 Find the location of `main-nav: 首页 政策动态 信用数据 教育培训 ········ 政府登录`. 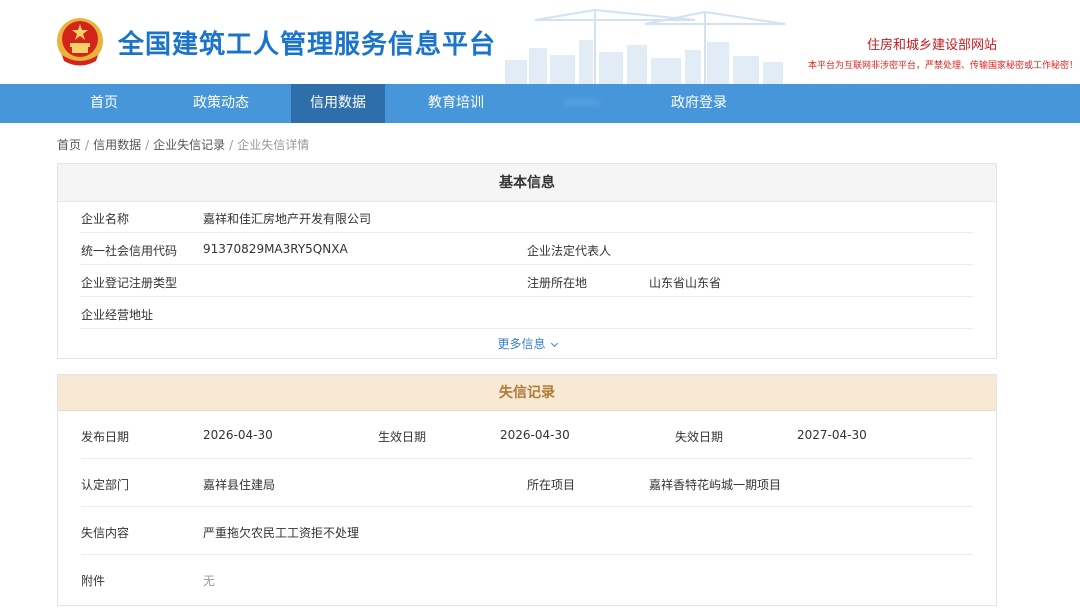

main-nav: 首页 政策动态 信用数据 教育培训 ········ 政府登录 is located at coordinates (540, 103).